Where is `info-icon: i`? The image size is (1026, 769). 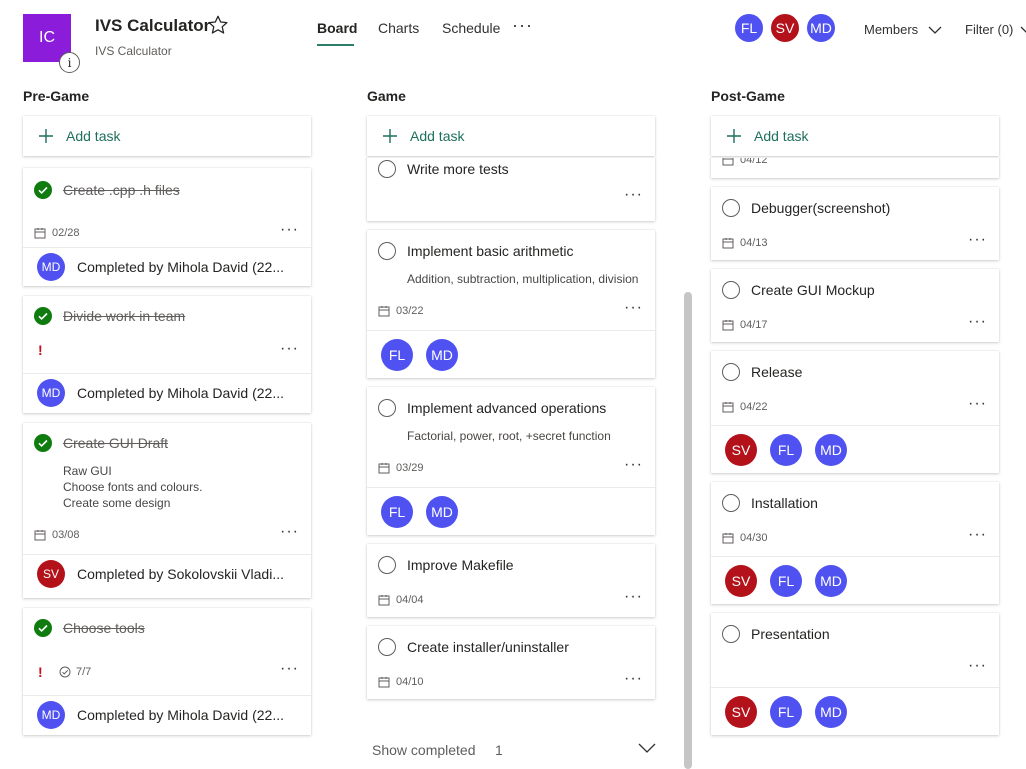 info-icon: i is located at coordinates (69, 62).